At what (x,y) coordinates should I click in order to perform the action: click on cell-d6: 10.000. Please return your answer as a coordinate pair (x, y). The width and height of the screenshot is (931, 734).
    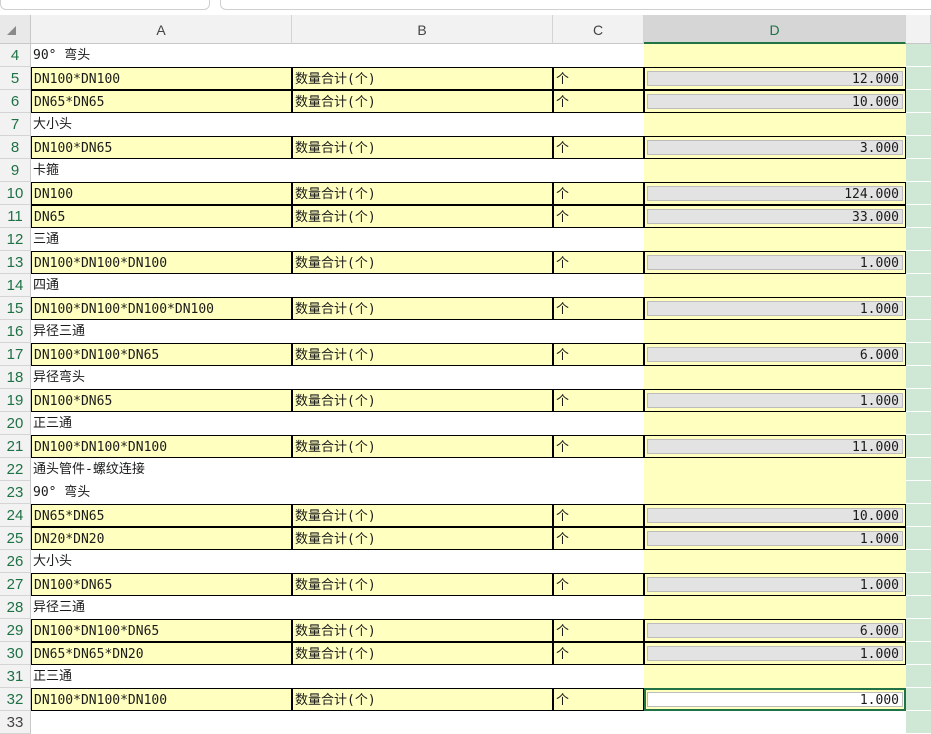
    Looking at the image, I should click on (775, 101).